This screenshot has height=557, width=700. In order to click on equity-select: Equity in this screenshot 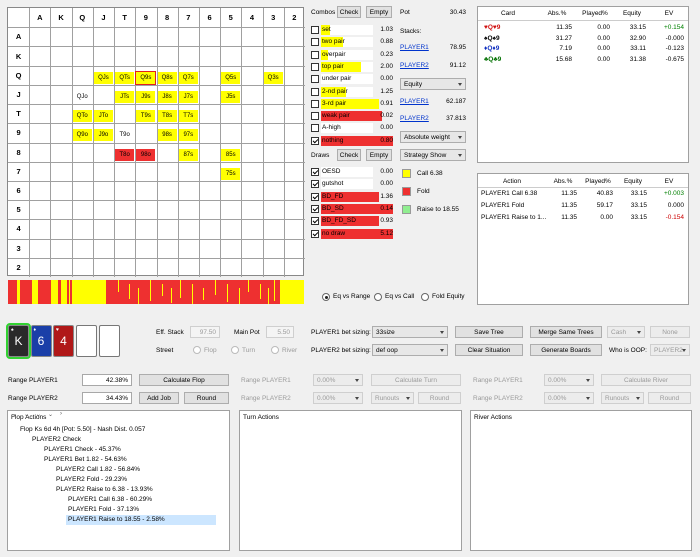, I will do `click(433, 84)`.